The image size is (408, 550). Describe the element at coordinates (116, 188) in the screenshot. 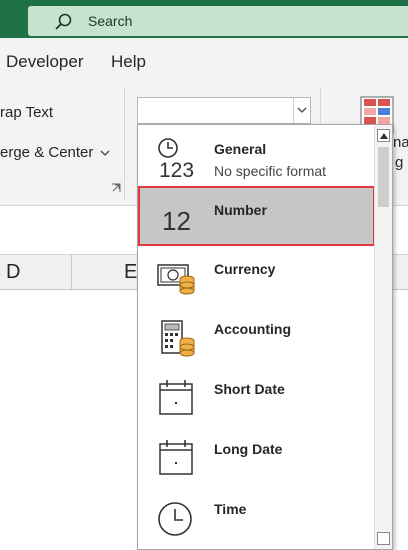

I see `dialog-launcher-icon` at that location.